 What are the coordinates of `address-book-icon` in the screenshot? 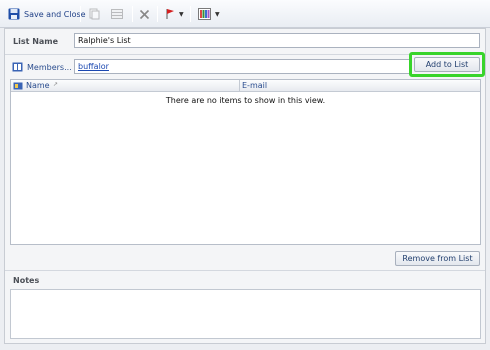 It's located at (17, 67).